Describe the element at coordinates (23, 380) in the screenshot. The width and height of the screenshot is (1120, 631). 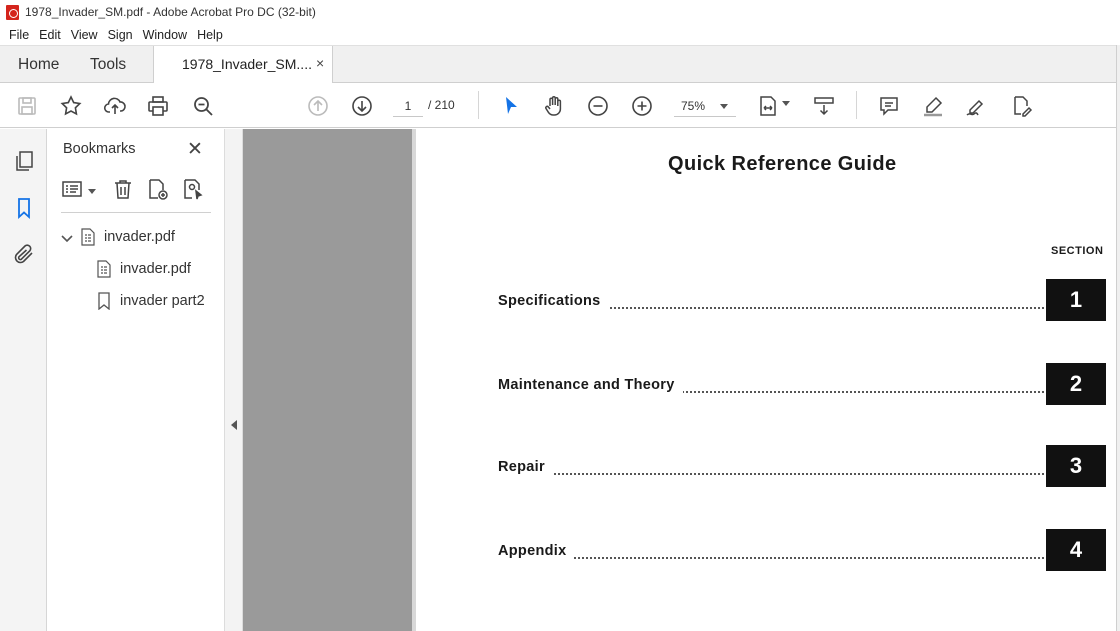
I see `navigation-rail` at that location.